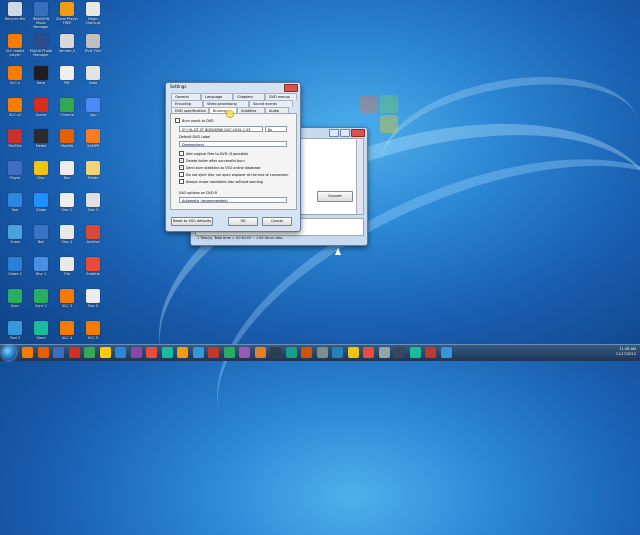  Describe the element at coordinates (67, 75) in the screenshot. I see `desktop-icon: PDF` at that location.